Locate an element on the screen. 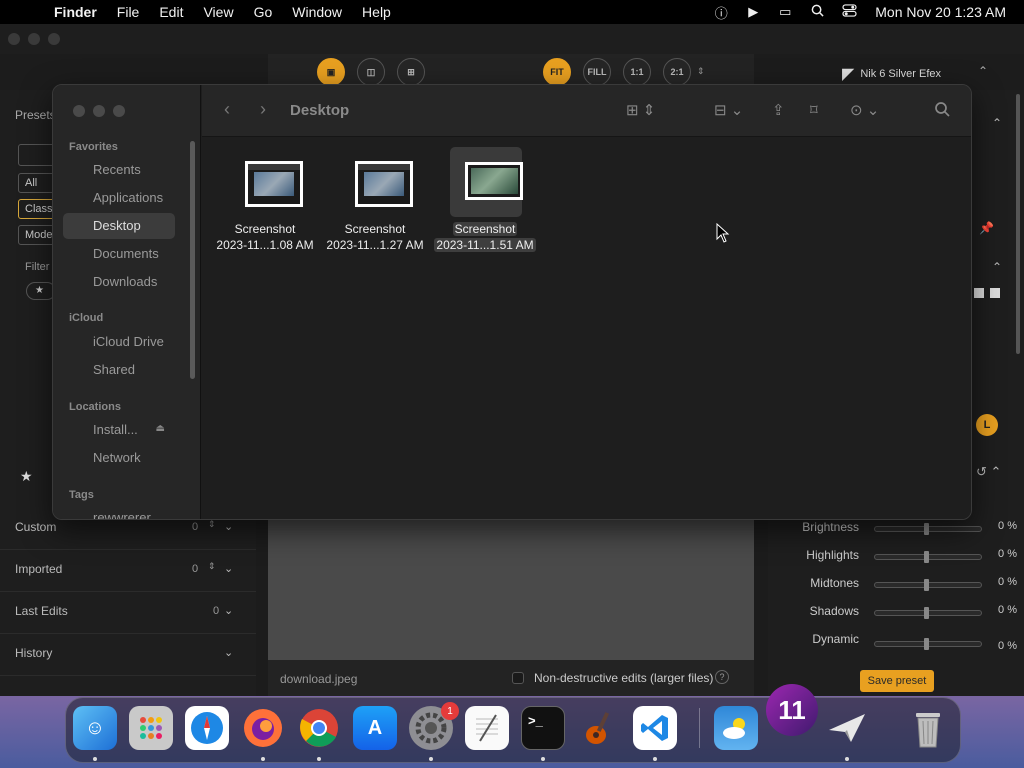 This screenshot has width=1024, height=768. help-icon: ? is located at coordinates (722, 677).